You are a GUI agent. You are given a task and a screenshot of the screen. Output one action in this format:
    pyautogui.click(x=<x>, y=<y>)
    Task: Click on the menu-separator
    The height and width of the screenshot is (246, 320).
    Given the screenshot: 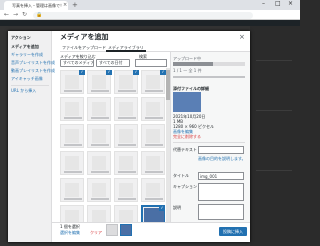 What is the action you would take?
    pyautogui.click(x=30, y=85)
    